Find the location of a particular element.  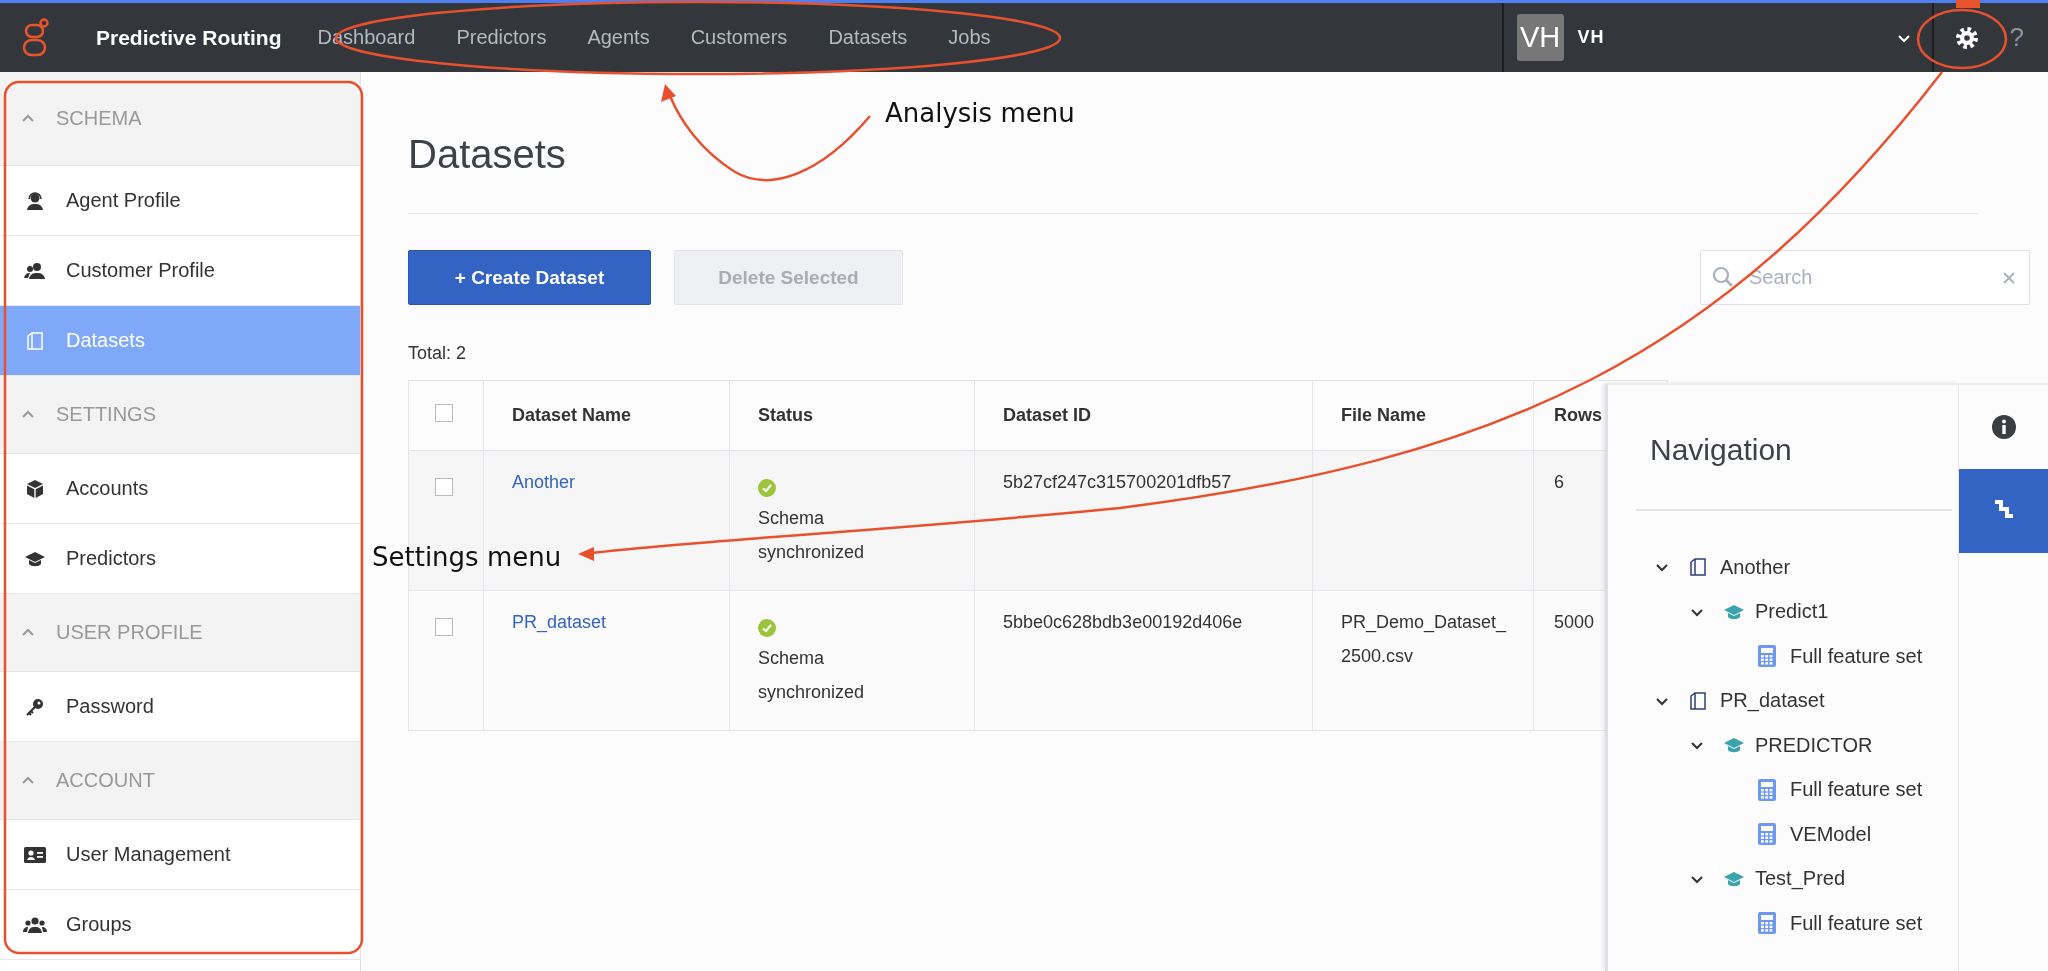

column-header: Dataset Name is located at coordinates (572, 415).